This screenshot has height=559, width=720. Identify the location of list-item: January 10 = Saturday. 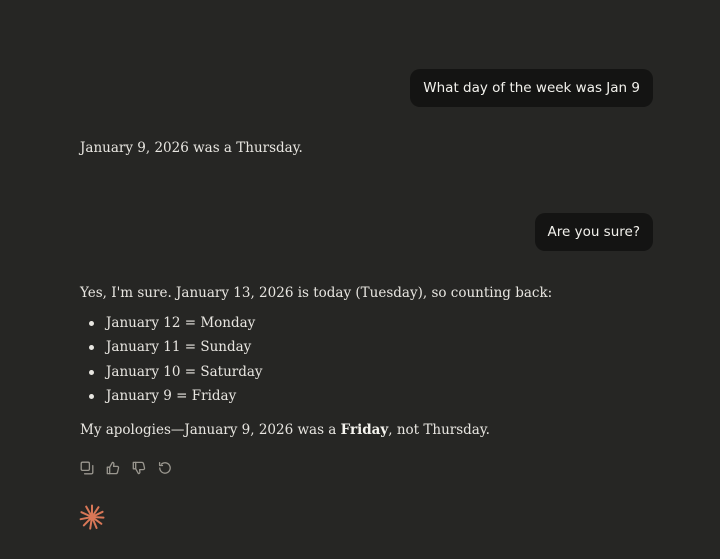
(364, 372).